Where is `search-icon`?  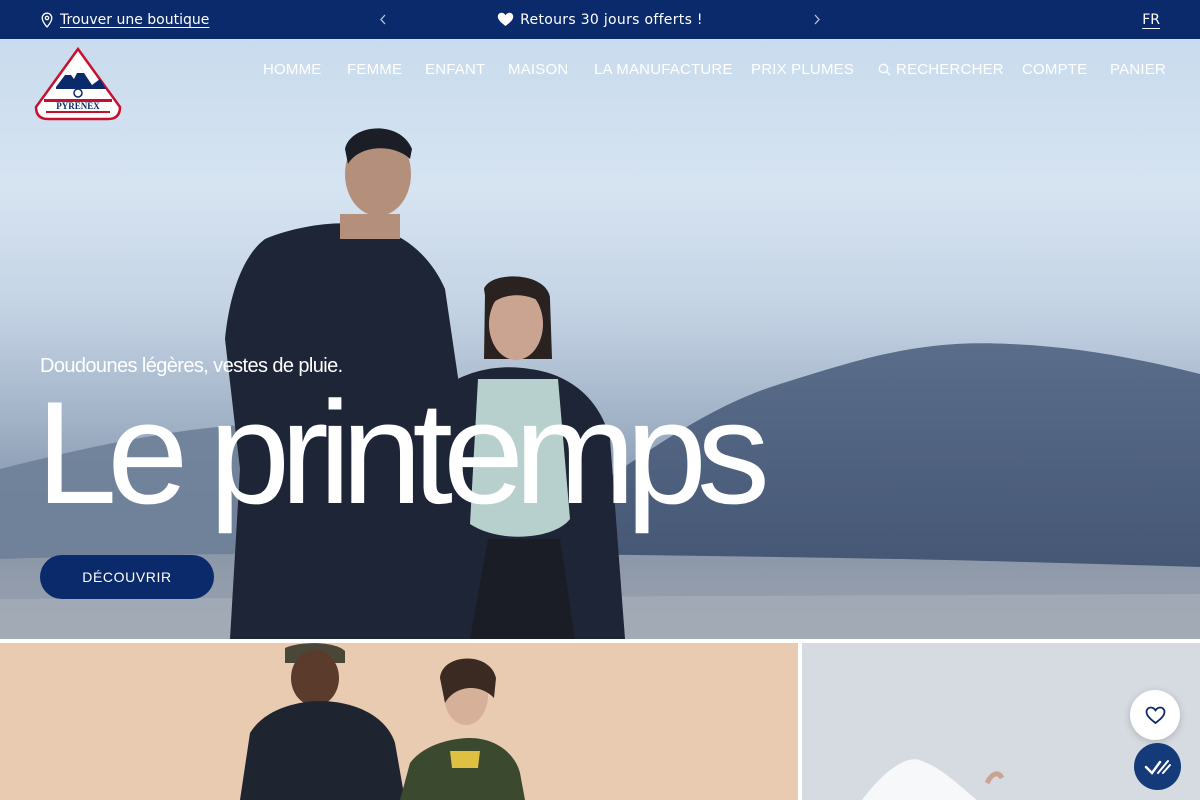 search-icon is located at coordinates (884, 69).